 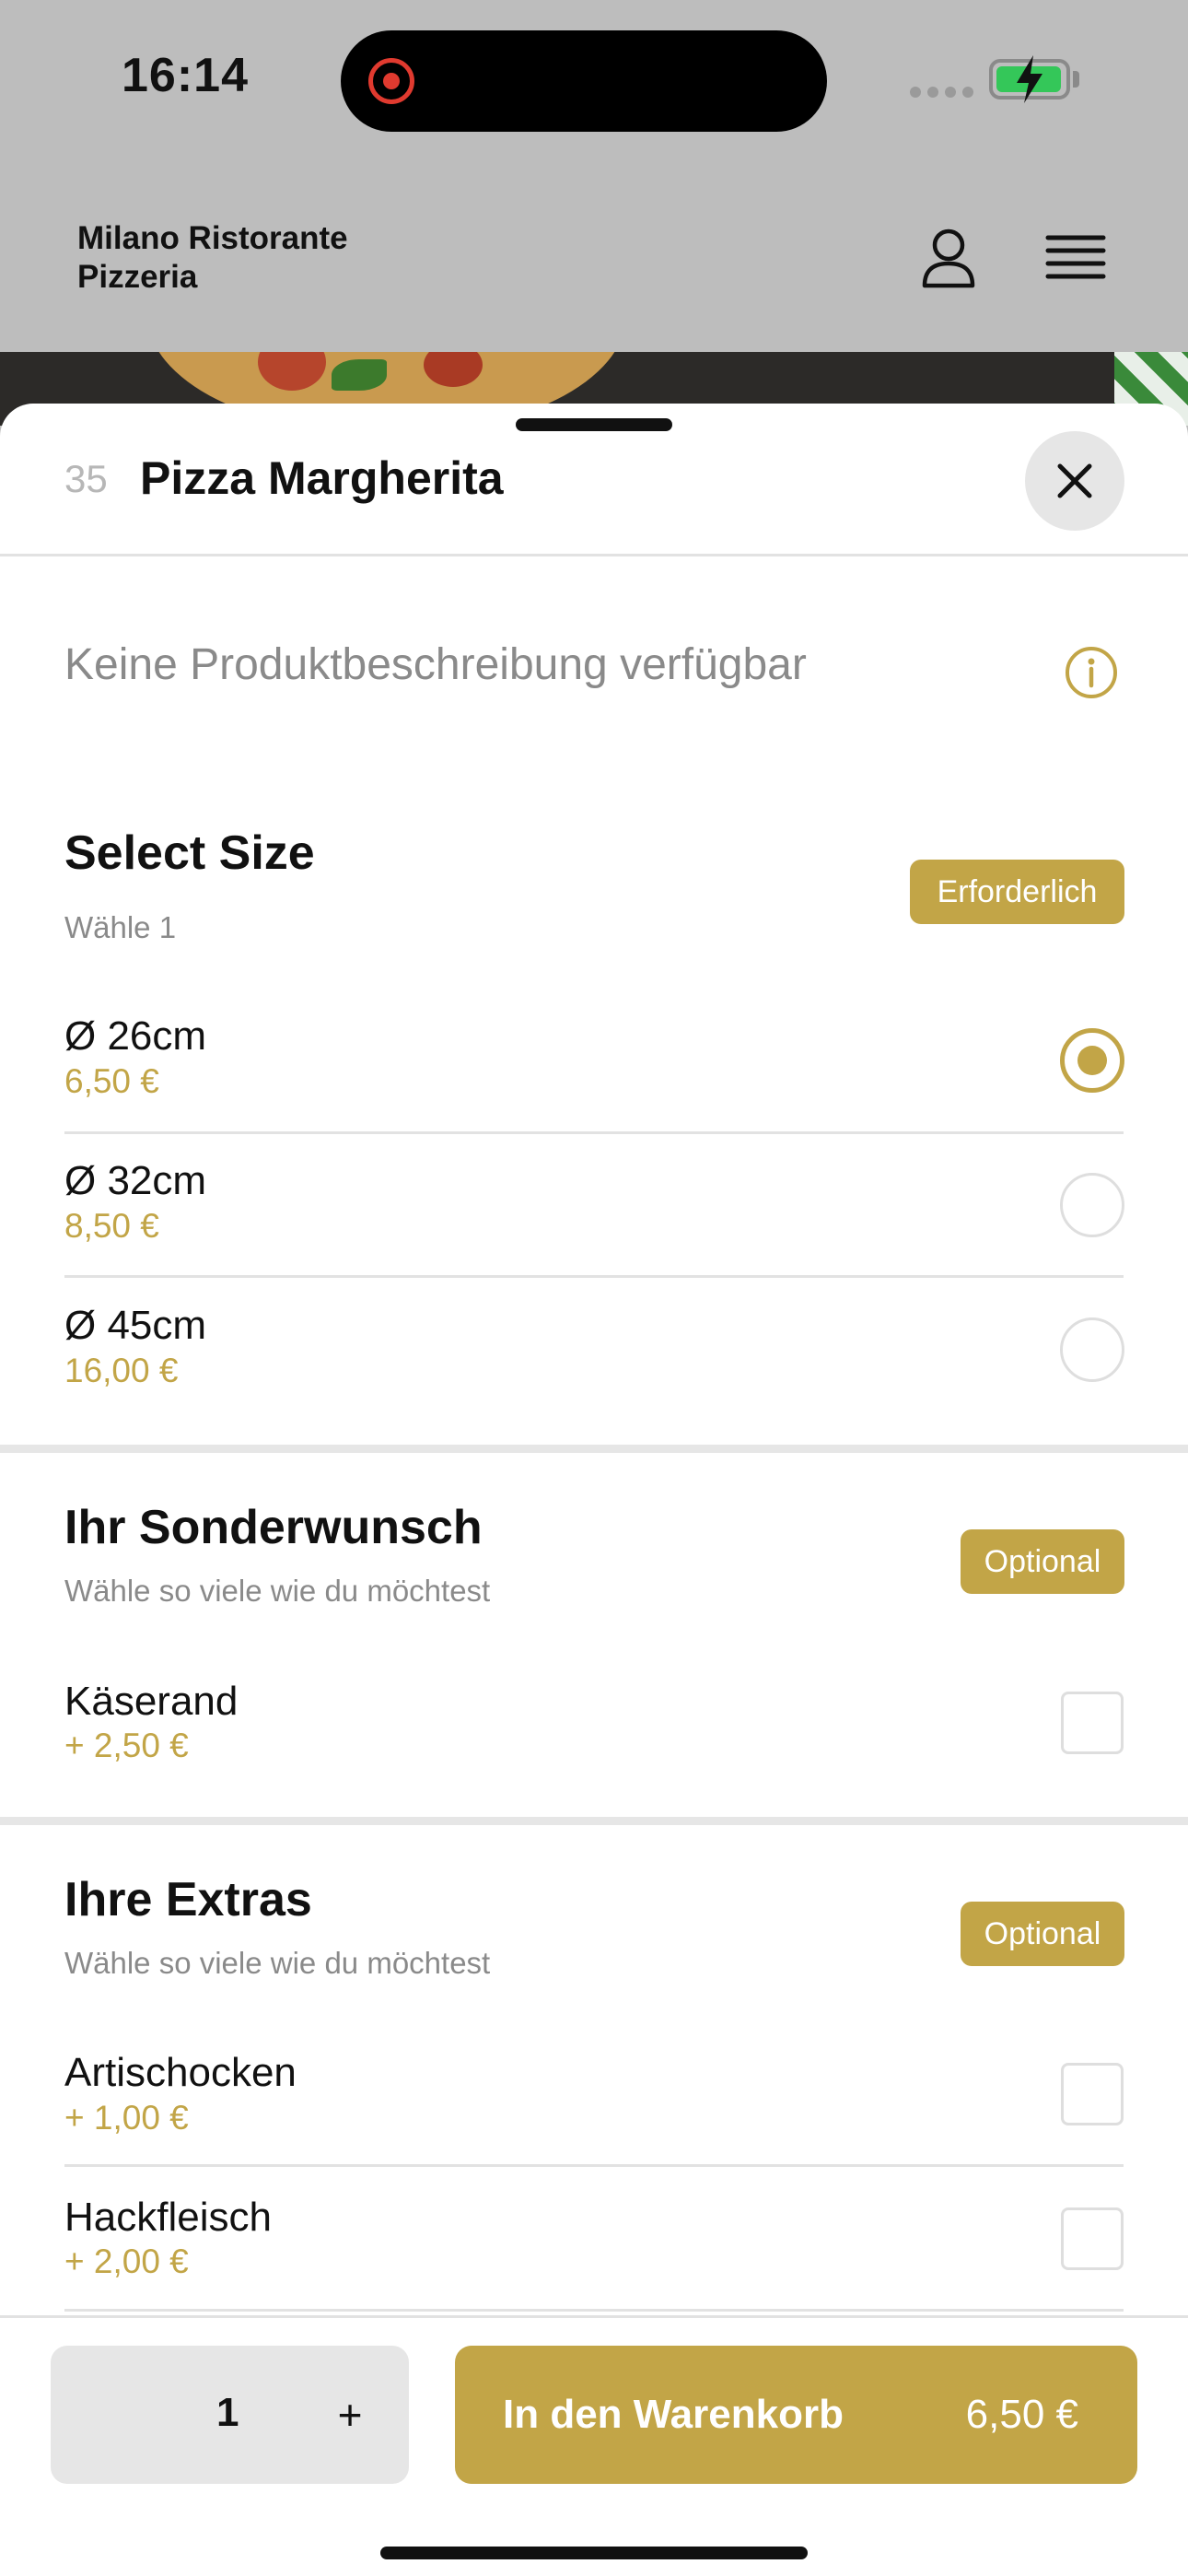 I want to click on add-to-cart-label: In den Warenkorb, so click(x=673, y=2414).